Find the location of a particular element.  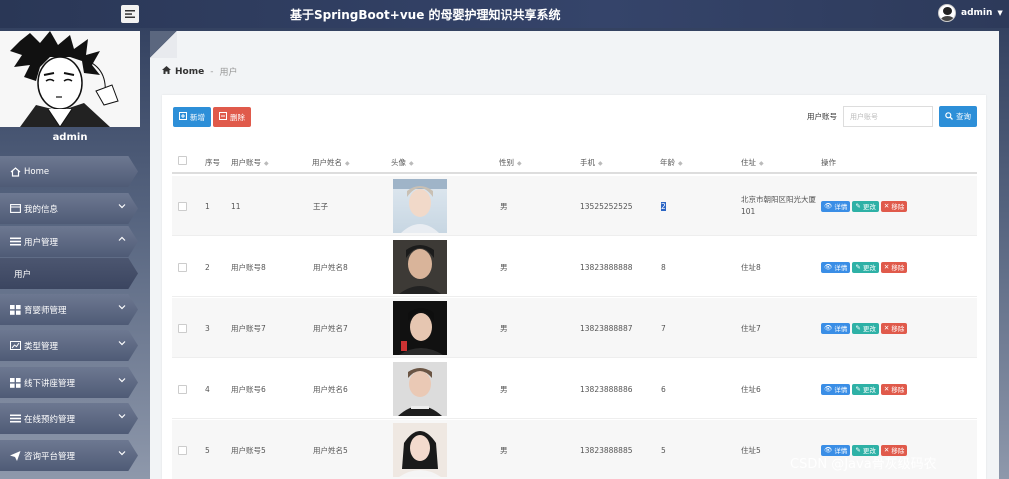

cell-avatar is located at coordinates (420, 206).